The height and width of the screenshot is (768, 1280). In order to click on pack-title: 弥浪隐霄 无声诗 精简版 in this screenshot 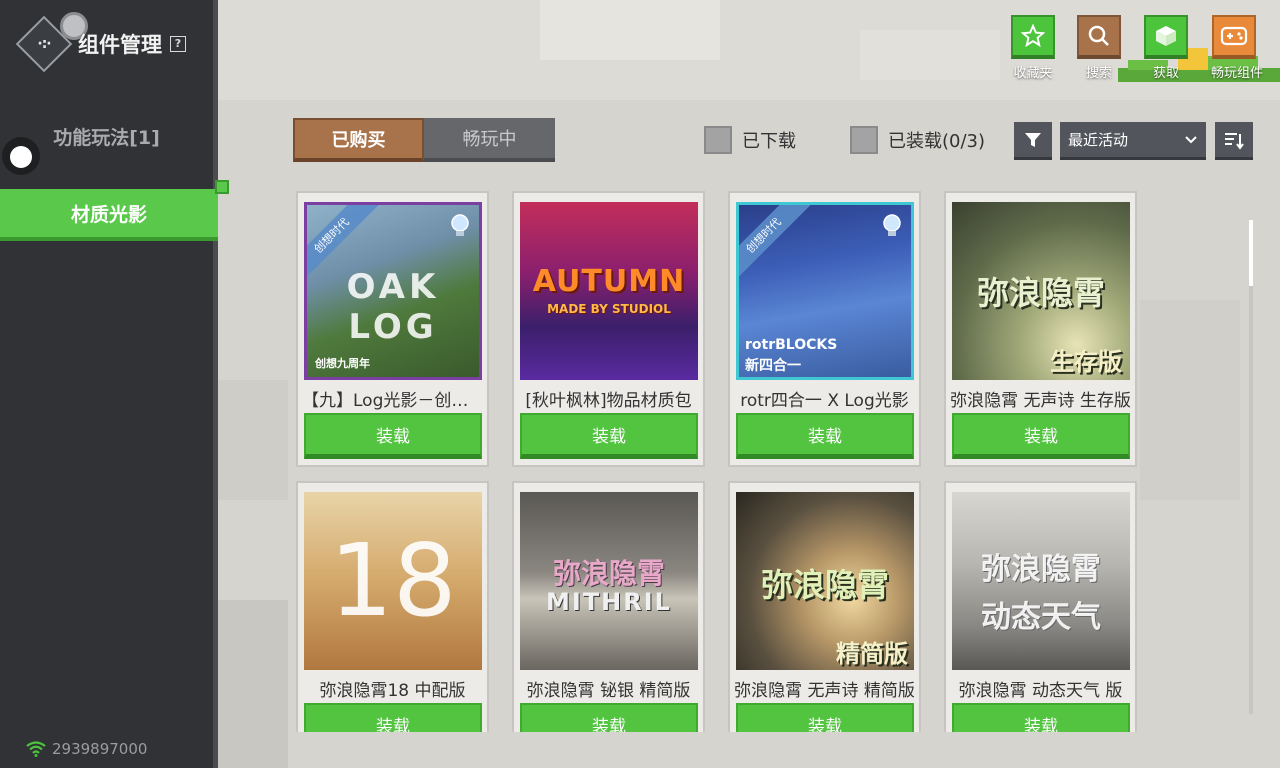, I will do `click(824, 691)`.